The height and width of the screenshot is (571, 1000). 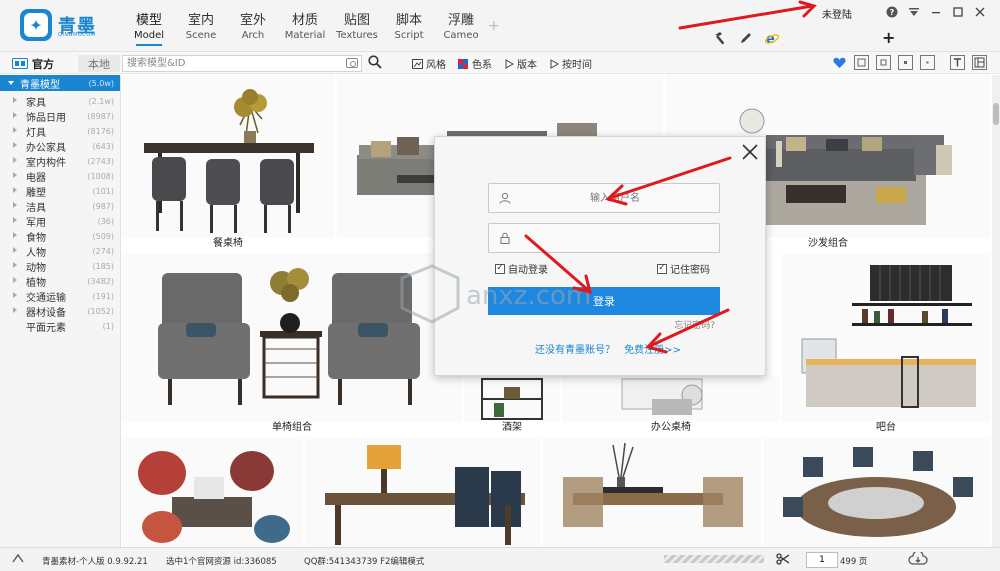 What do you see at coordinates (475, 63) in the screenshot?
I see `filter-color: 色系` at bounding box center [475, 63].